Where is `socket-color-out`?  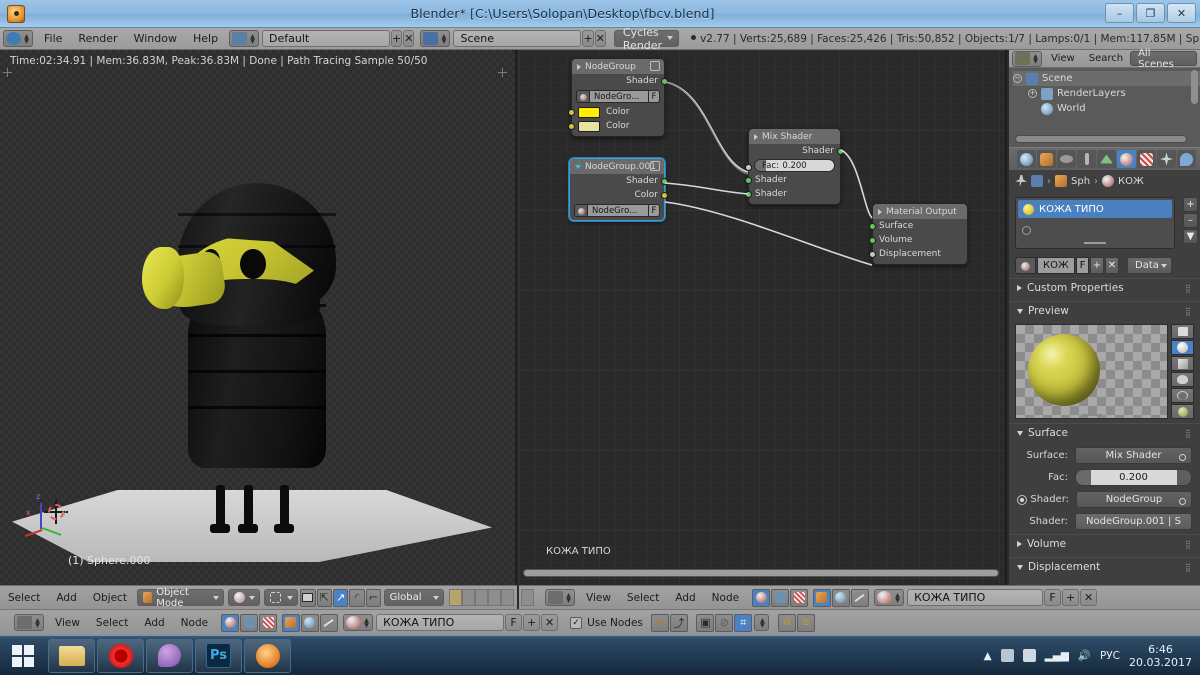 socket-color-out is located at coordinates (664, 195).